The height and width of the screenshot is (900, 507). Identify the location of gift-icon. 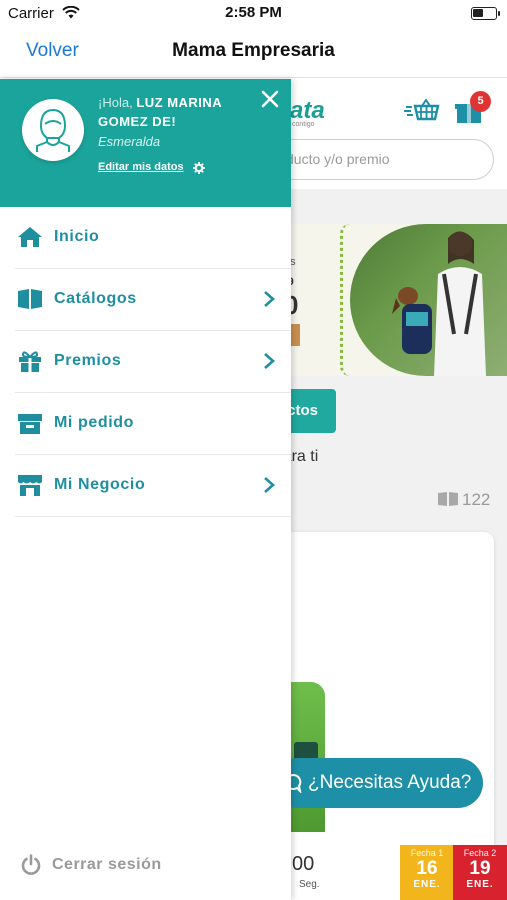
(30, 361).